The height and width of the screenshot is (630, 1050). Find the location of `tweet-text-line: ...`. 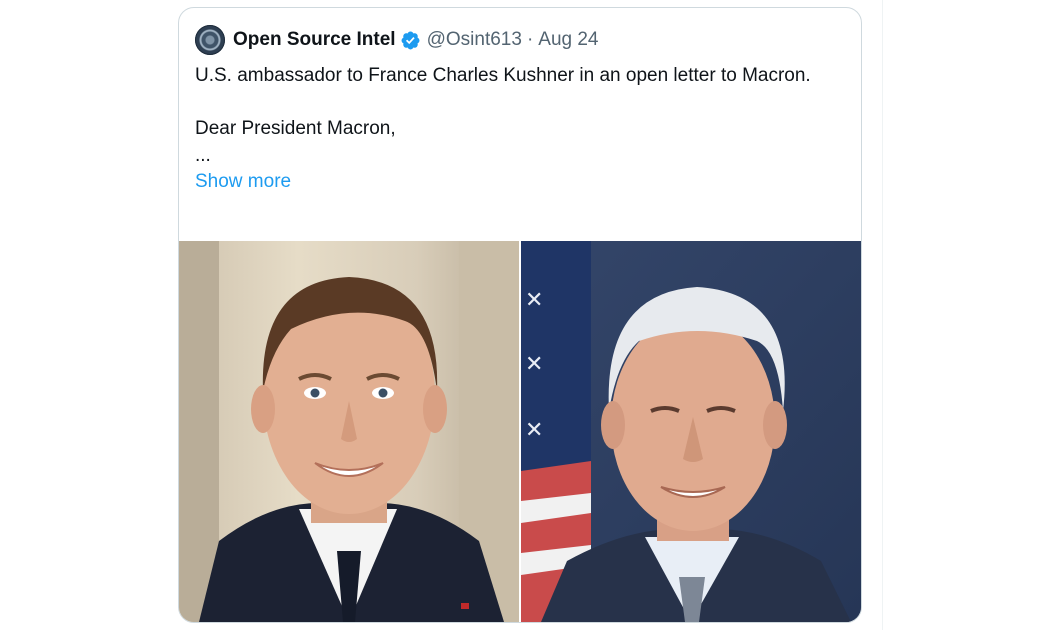

tweet-text-line: ... is located at coordinates (203, 155).